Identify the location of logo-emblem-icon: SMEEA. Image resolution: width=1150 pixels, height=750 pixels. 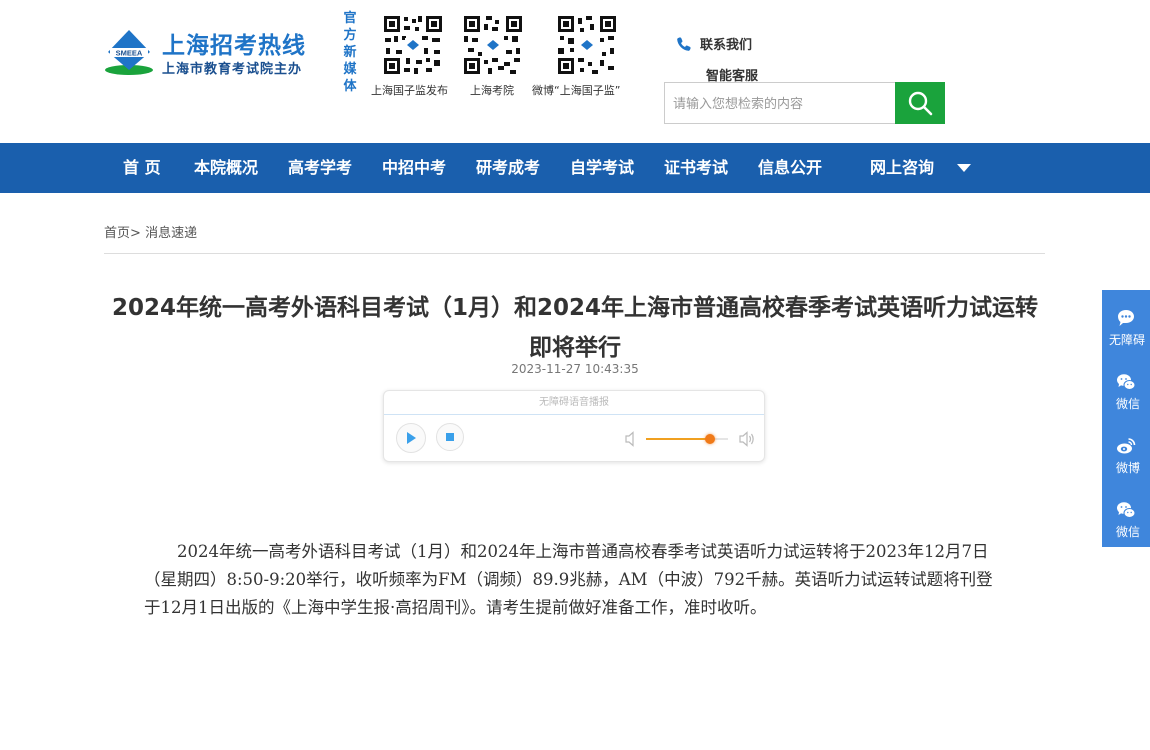
(129, 52).